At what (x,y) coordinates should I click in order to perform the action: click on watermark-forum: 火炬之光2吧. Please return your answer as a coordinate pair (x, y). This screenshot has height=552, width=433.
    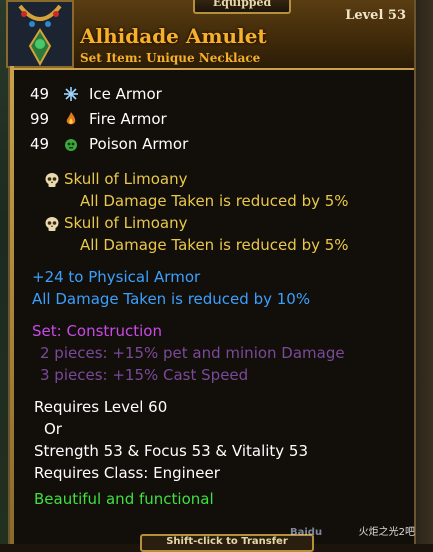
    Looking at the image, I should click on (386, 532).